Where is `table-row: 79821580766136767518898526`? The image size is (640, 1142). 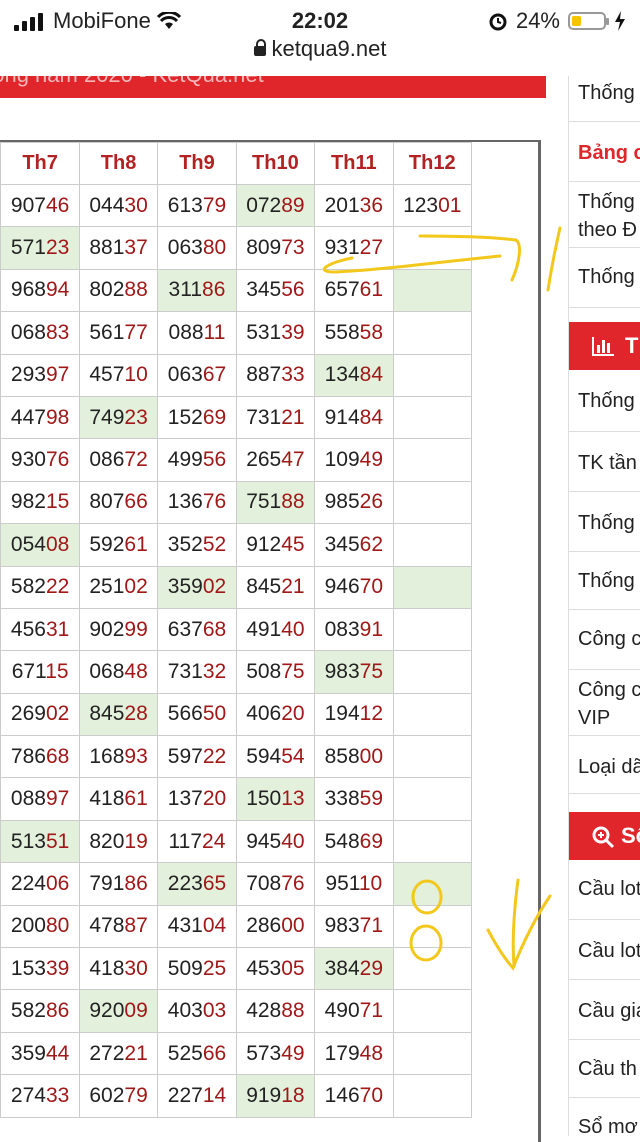
table-row: 79821580766136767518898526 is located at coordinates (236, 502).